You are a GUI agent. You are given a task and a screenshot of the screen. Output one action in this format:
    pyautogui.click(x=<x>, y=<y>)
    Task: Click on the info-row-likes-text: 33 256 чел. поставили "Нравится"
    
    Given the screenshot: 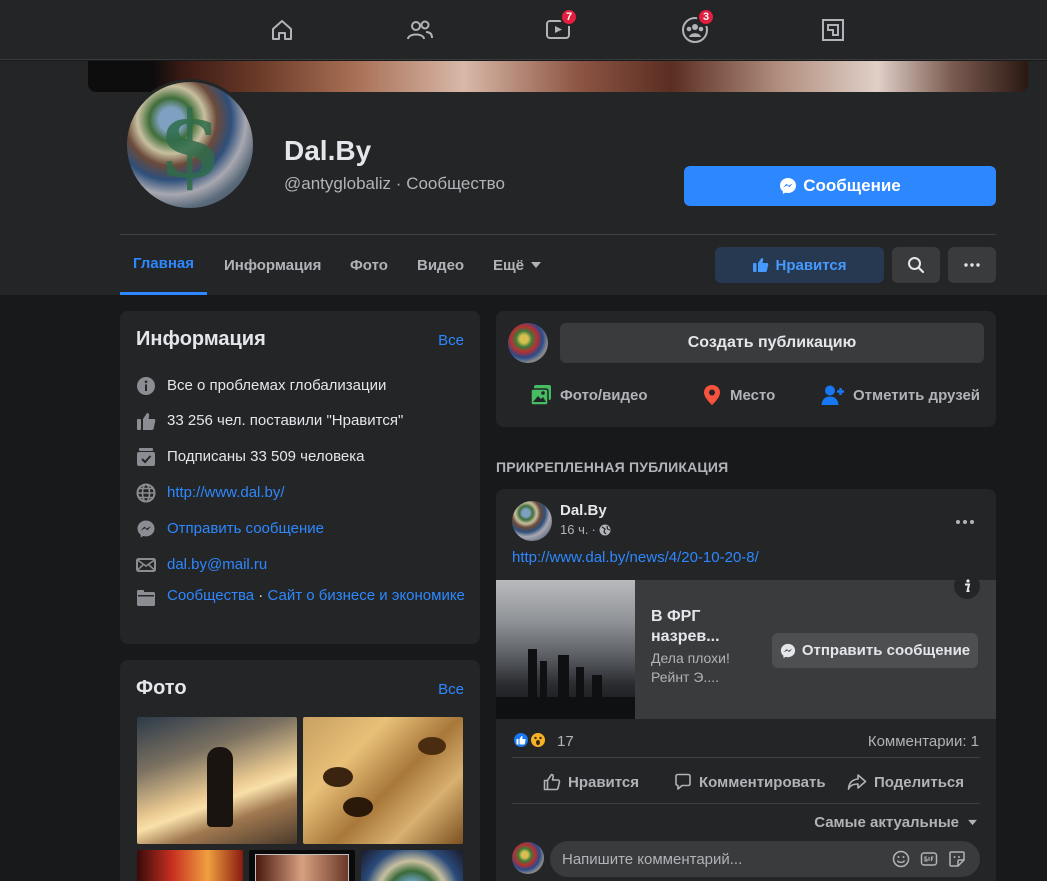 What is the action you would take?
    pyautogui.click(x=285, y=420)
    